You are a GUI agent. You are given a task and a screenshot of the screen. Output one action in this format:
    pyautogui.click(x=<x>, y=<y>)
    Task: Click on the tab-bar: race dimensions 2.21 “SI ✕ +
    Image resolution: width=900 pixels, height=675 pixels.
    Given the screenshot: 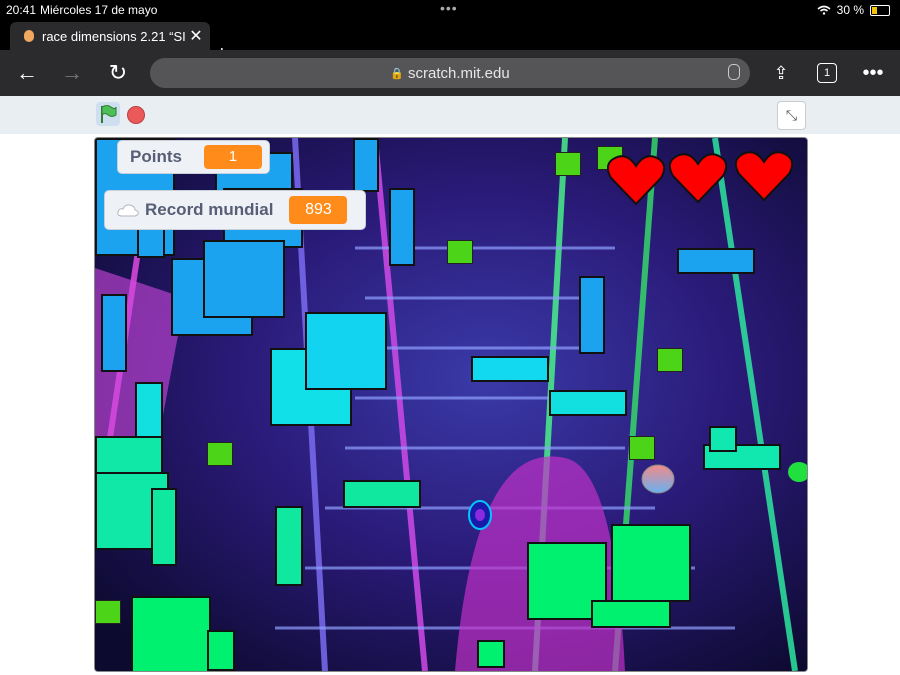 What is the action you would take?
    pyautogui.click(x=450, y=42)
    